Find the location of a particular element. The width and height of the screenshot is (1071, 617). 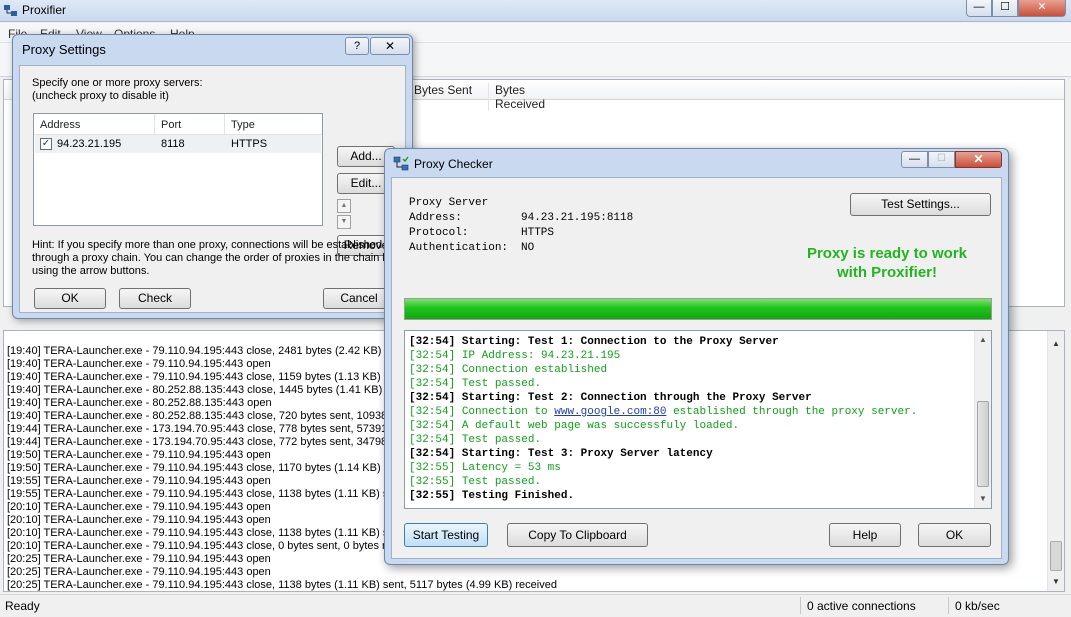

proxy-server-heading: Proxy Server is located at coordinates (449, 203).